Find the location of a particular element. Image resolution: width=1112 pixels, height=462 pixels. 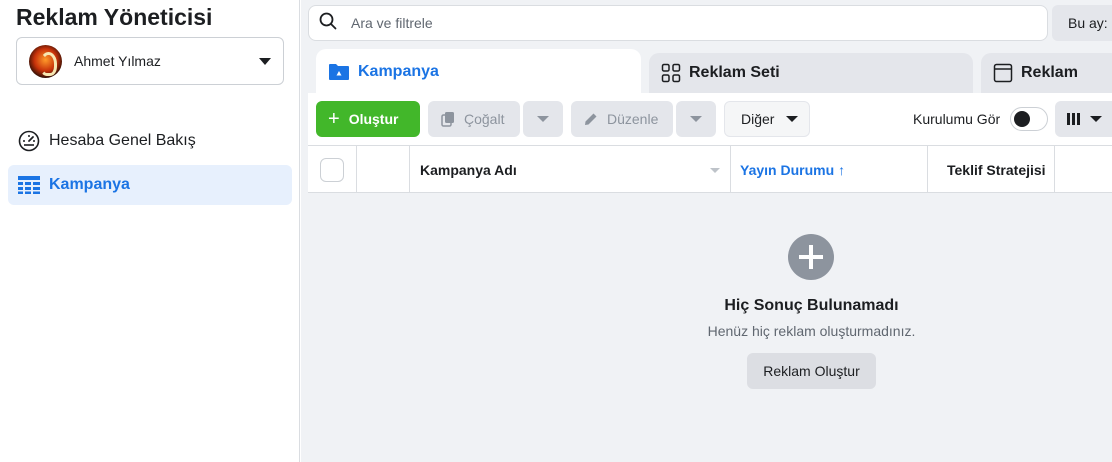

column-header-label: Teklif Stratejisi is located at coordinates (996, 169).